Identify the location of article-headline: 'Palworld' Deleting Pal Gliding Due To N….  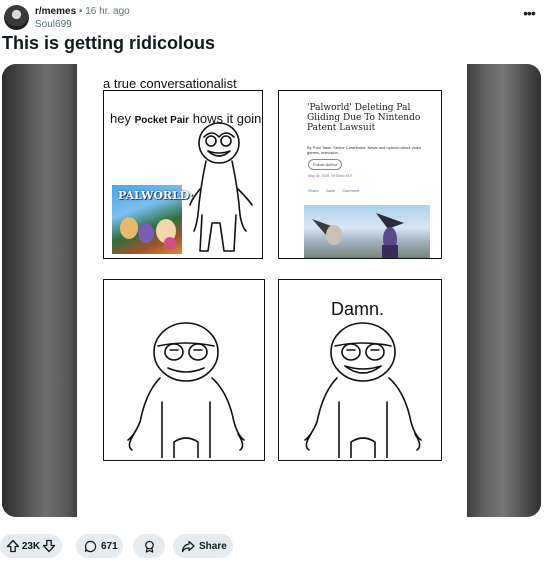
(364, 118).